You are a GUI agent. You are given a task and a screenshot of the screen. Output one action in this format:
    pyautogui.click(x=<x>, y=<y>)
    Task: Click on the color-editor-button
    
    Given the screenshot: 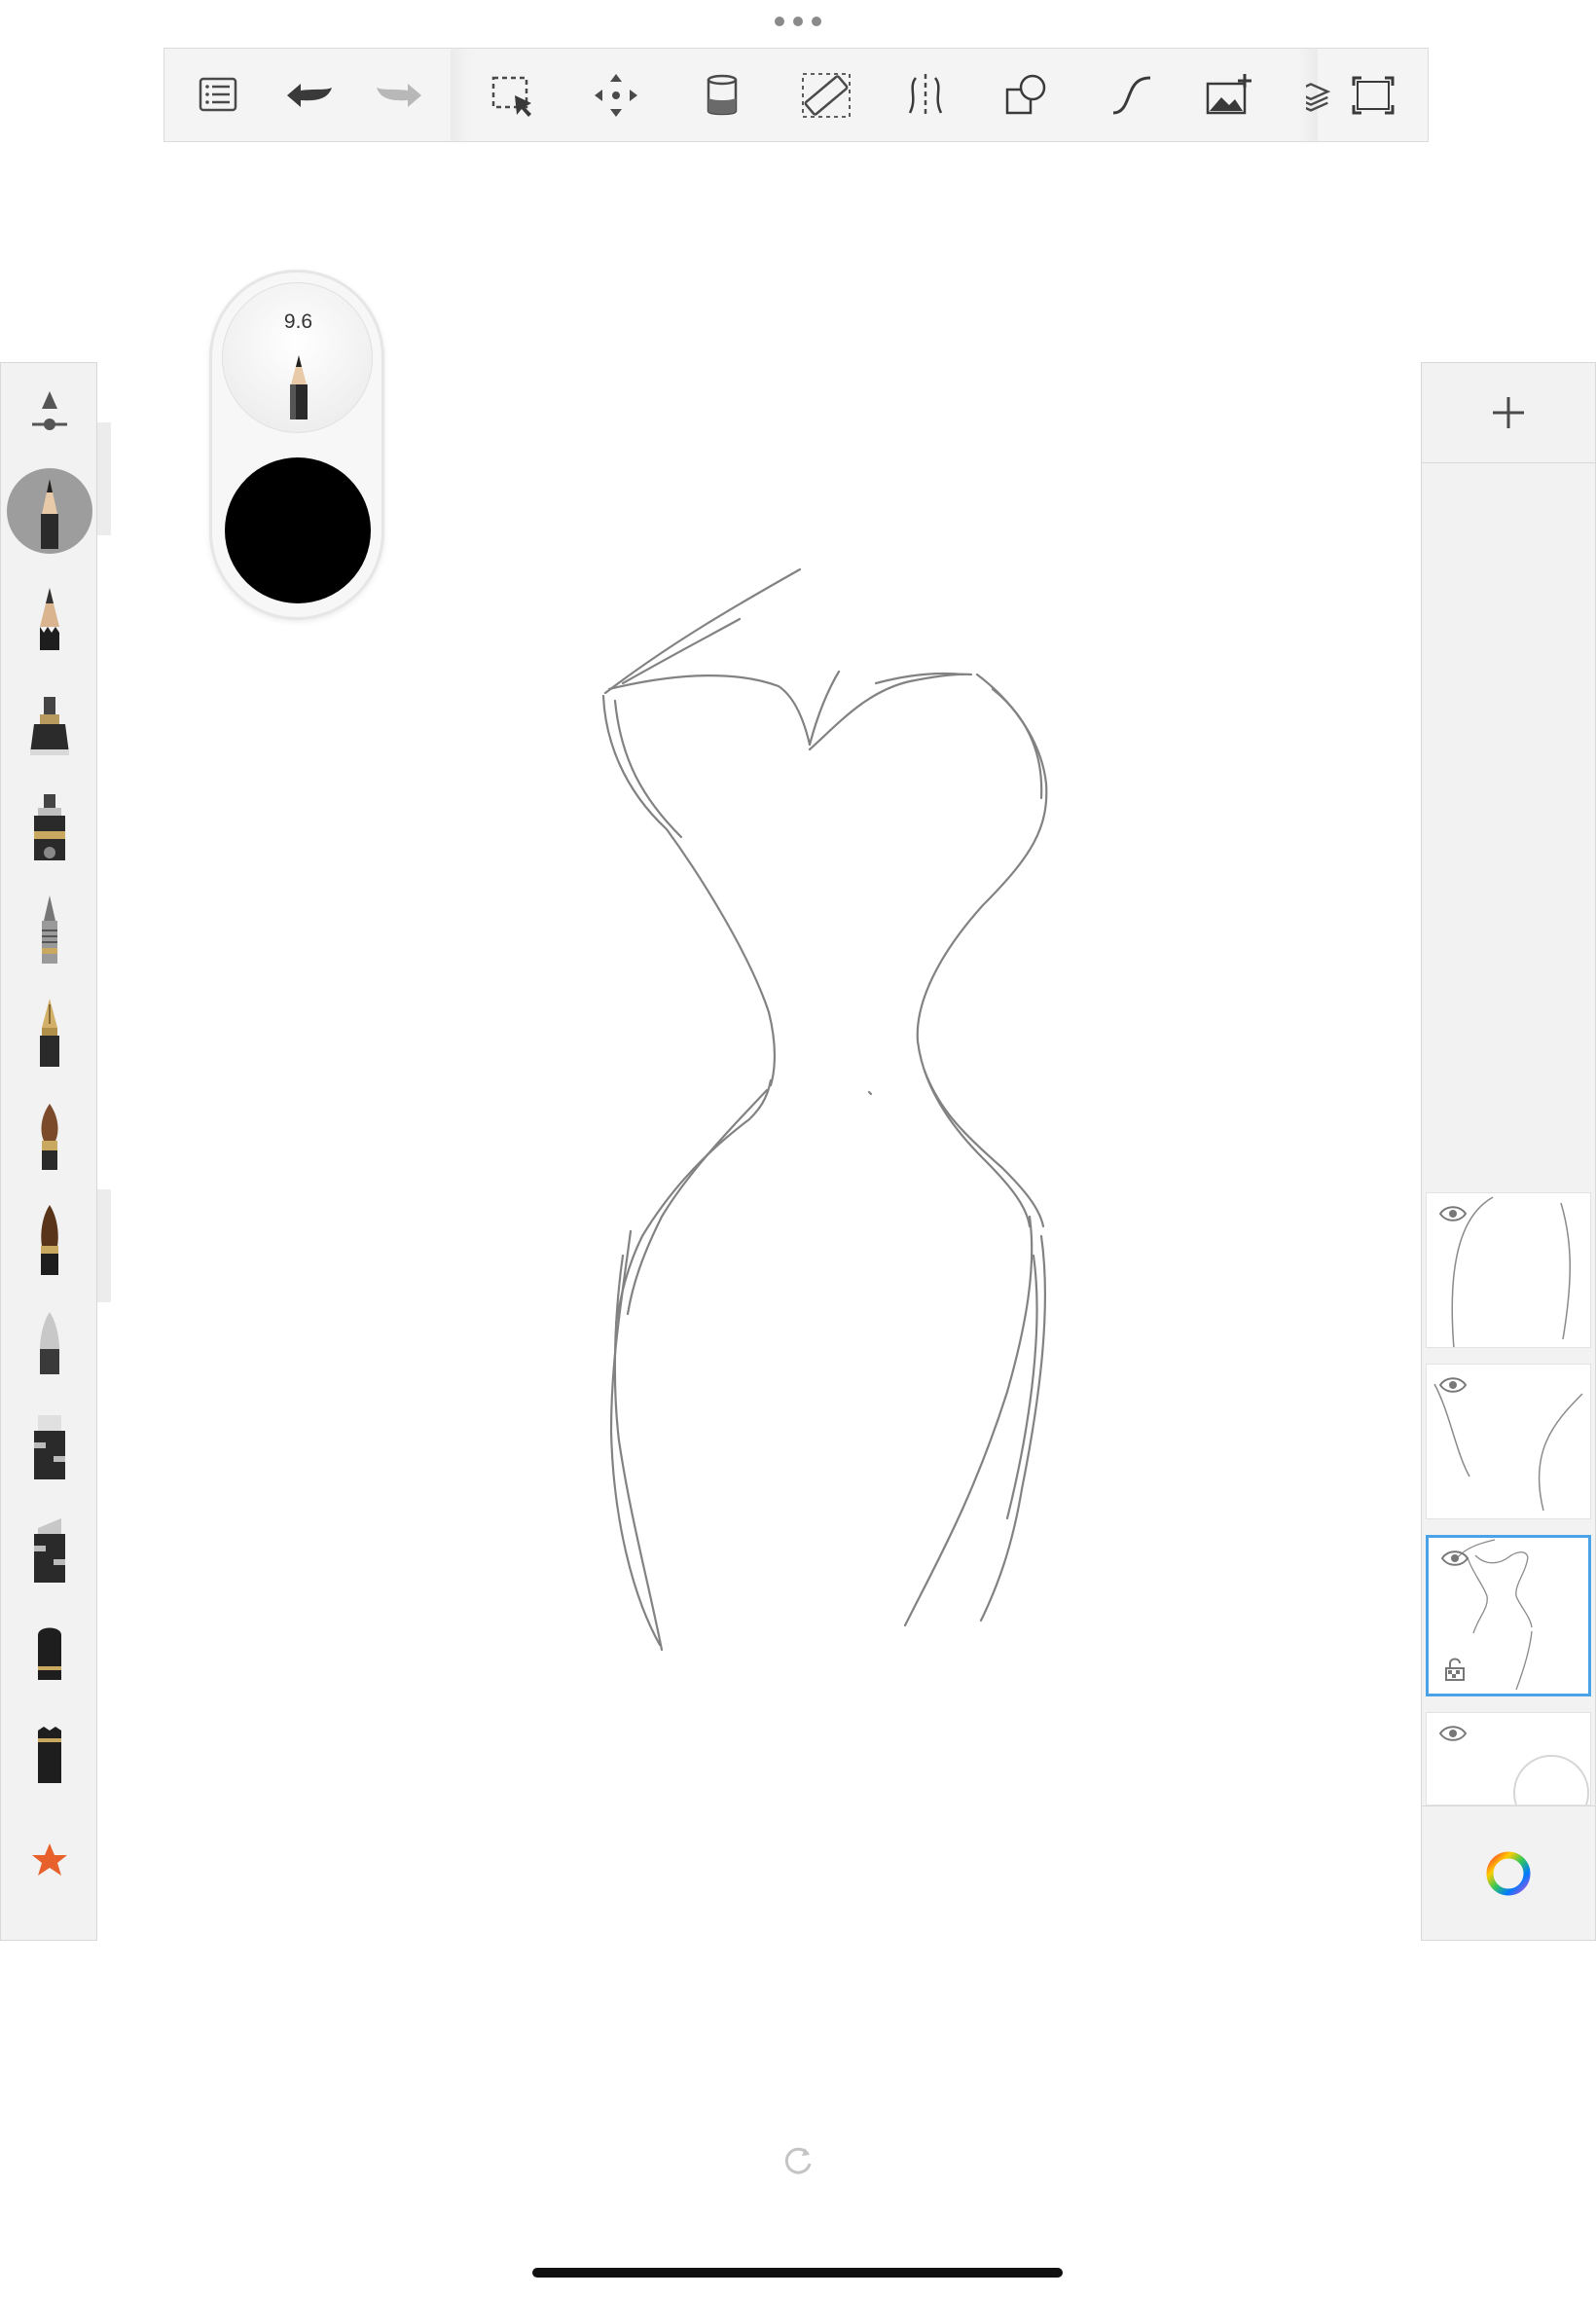 What is the action you would take?
    pyautogui.click(x=1508, y=1873)
    